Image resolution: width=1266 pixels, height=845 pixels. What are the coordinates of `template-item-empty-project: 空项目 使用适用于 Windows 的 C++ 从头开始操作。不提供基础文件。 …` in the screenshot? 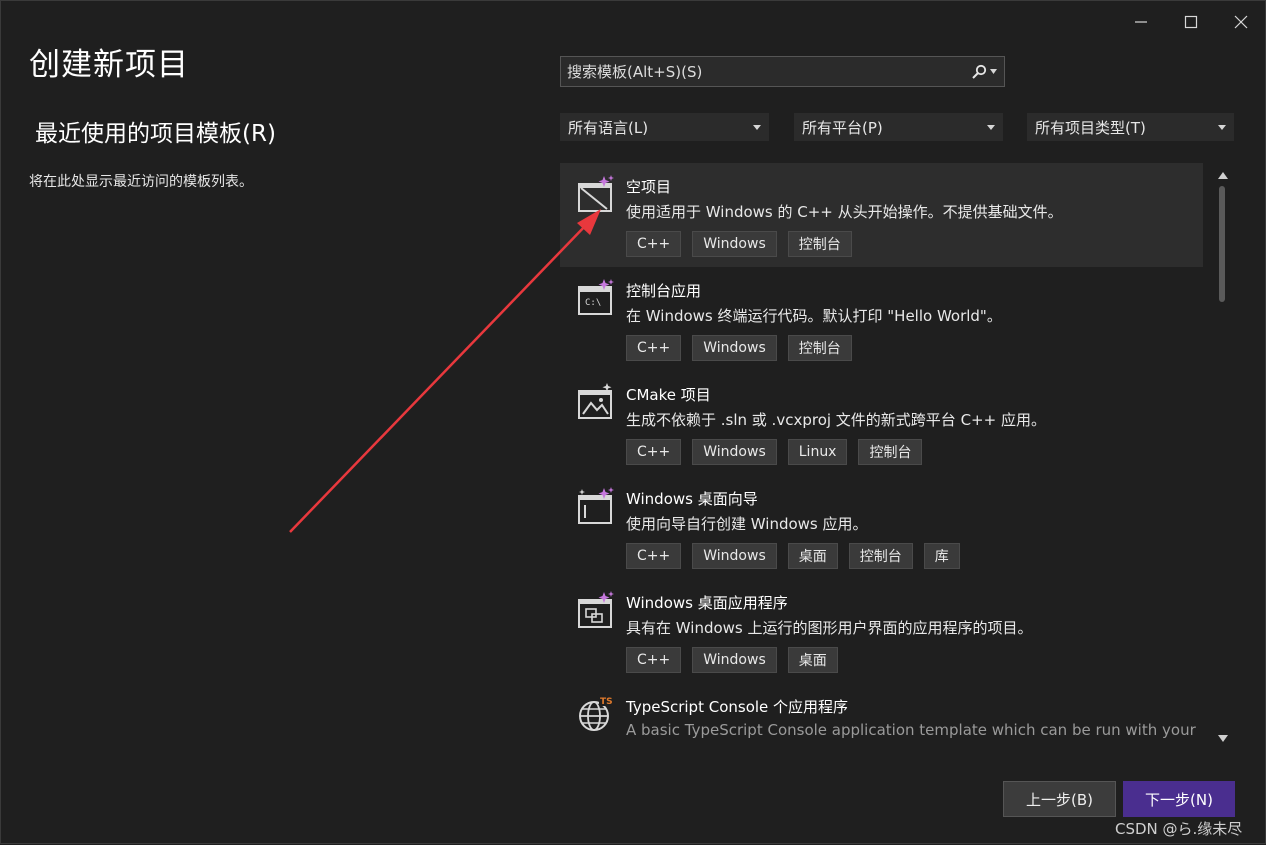 It's located at (881, 215).